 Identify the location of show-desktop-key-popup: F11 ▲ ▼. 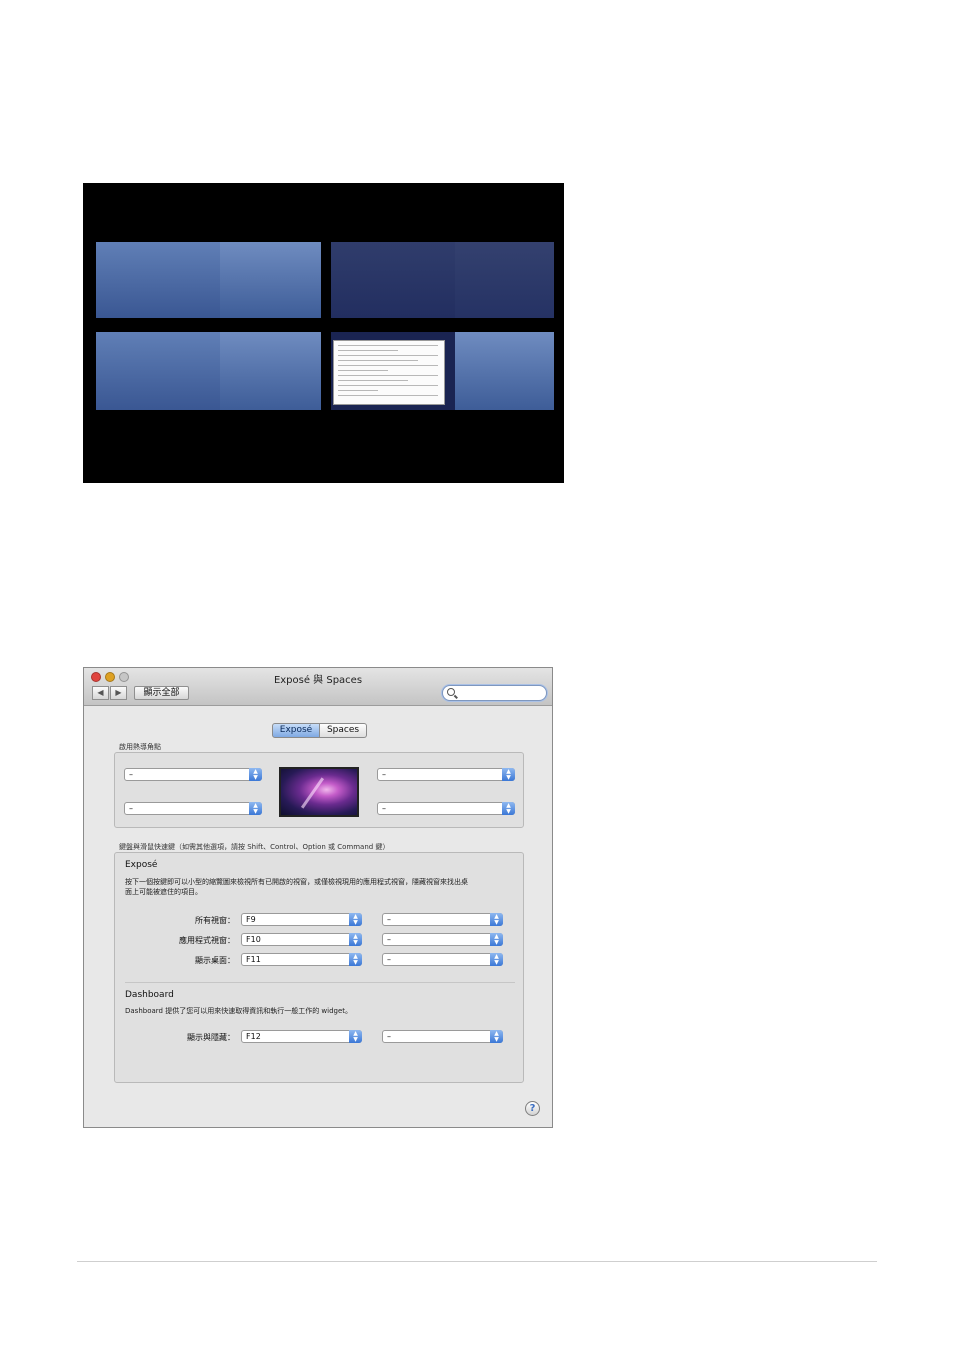
(301, 959).